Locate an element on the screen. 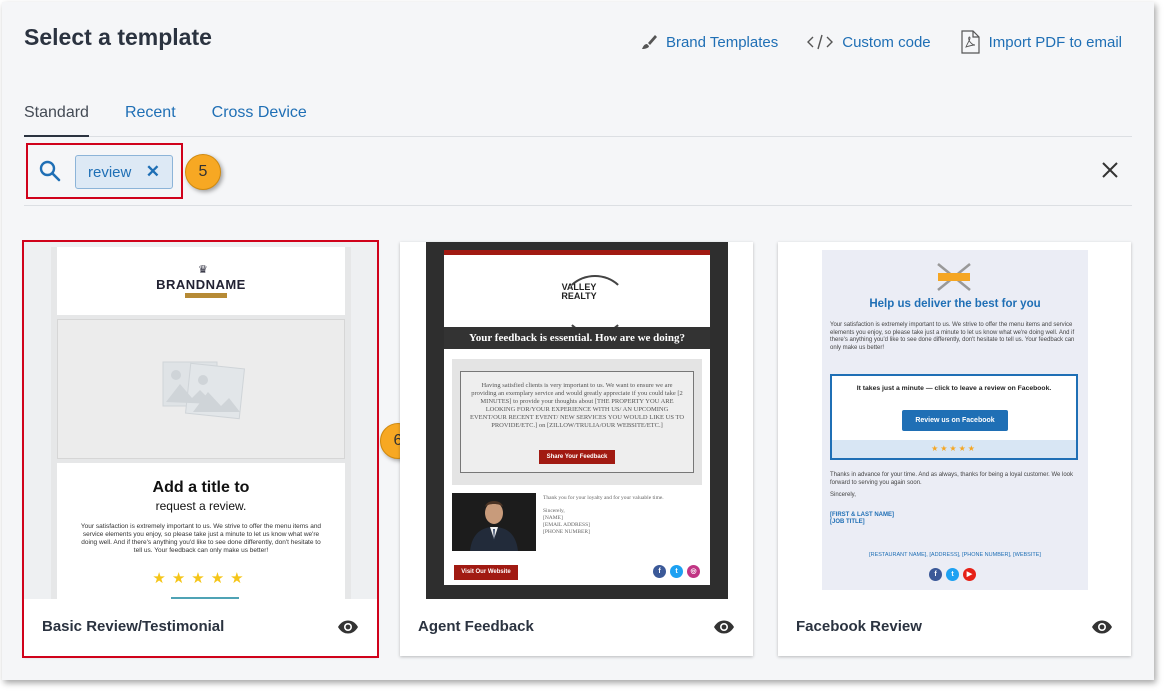 Image resolution: width=1166 pixels, height=695 pixels. custom-code-label: Custom code is located at coordinates (886, 42).